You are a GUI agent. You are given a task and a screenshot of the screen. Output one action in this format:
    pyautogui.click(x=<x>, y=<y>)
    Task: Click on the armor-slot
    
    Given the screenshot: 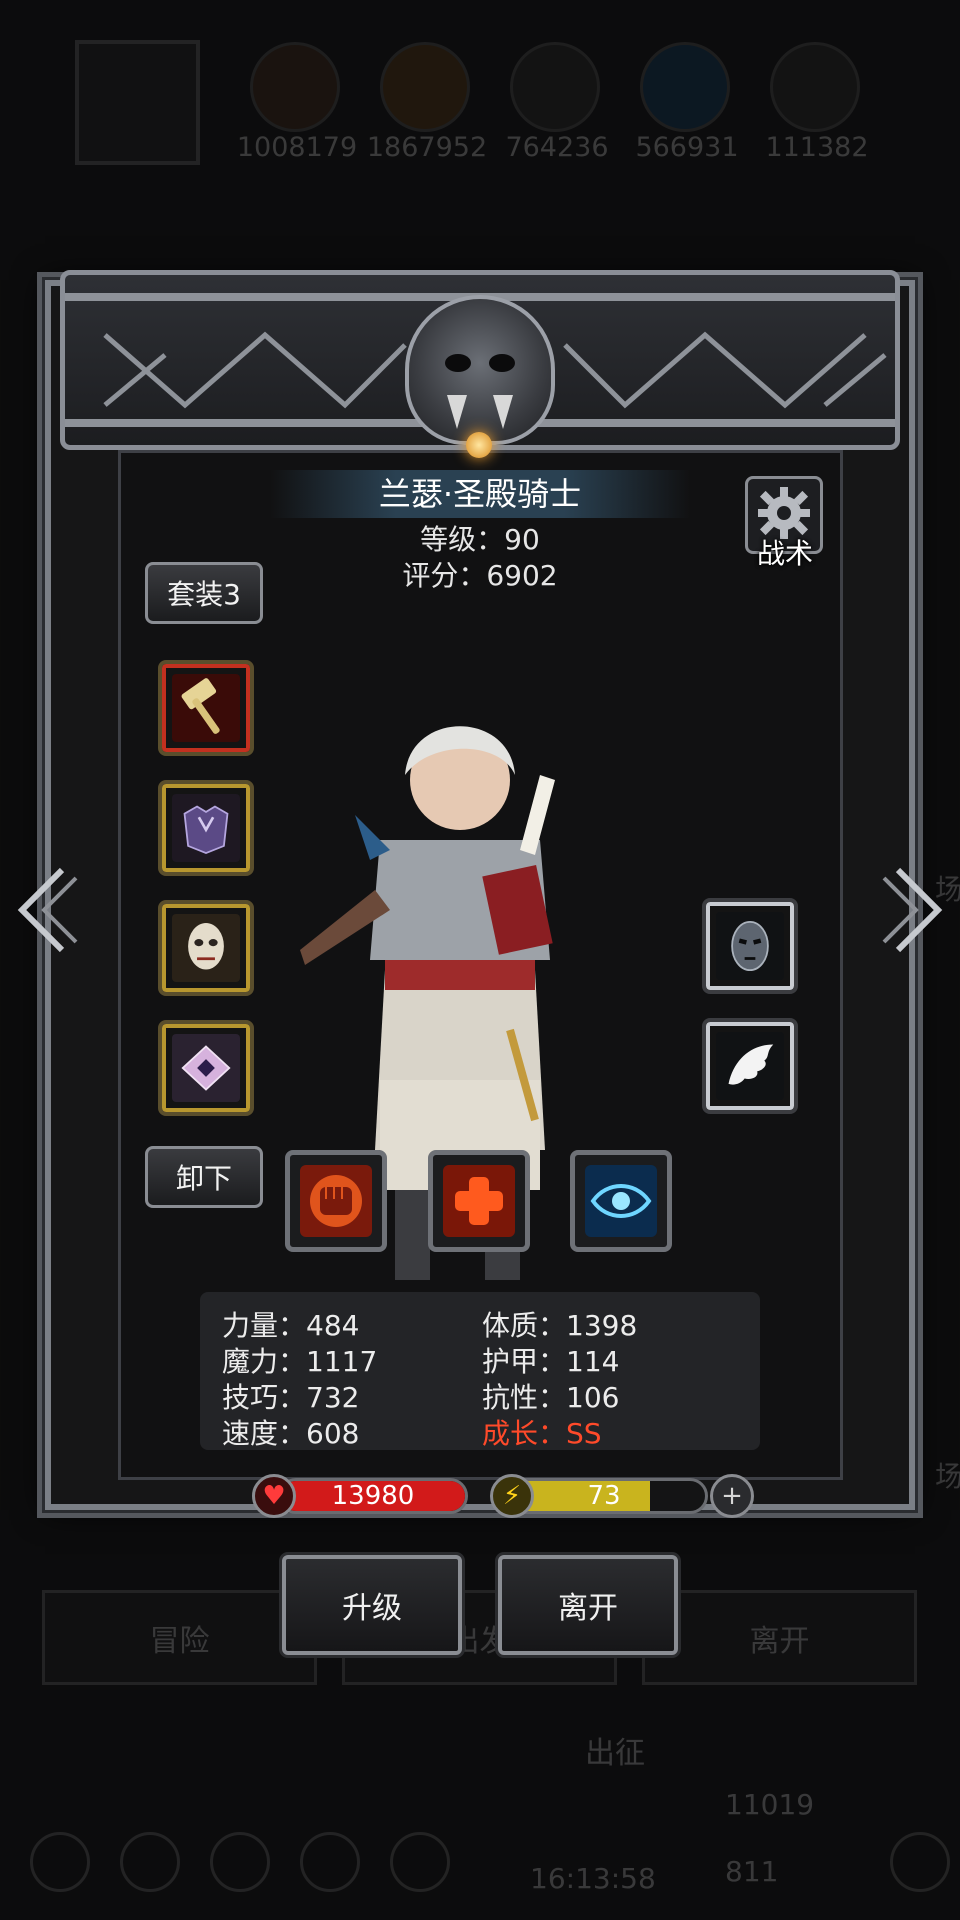 What is the action you would take?
    pyautogui.click(x=206, y=828)
    